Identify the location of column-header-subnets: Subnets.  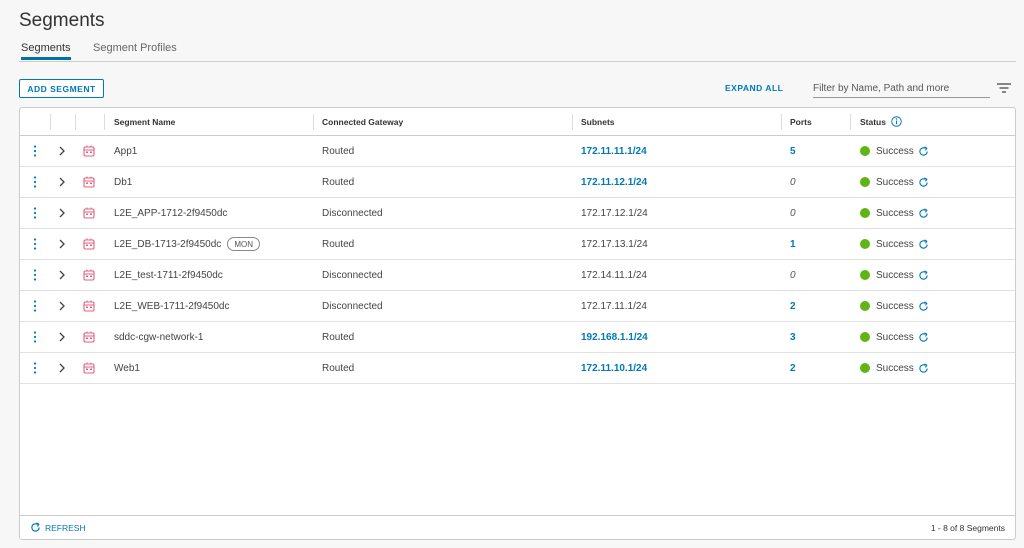
(598, 121).